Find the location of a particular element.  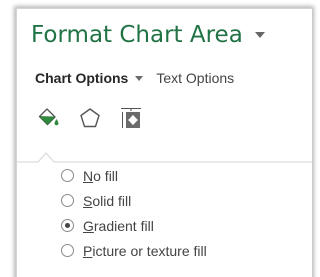

chart-options-dropdown-icon is located at coordinates (139, 78).